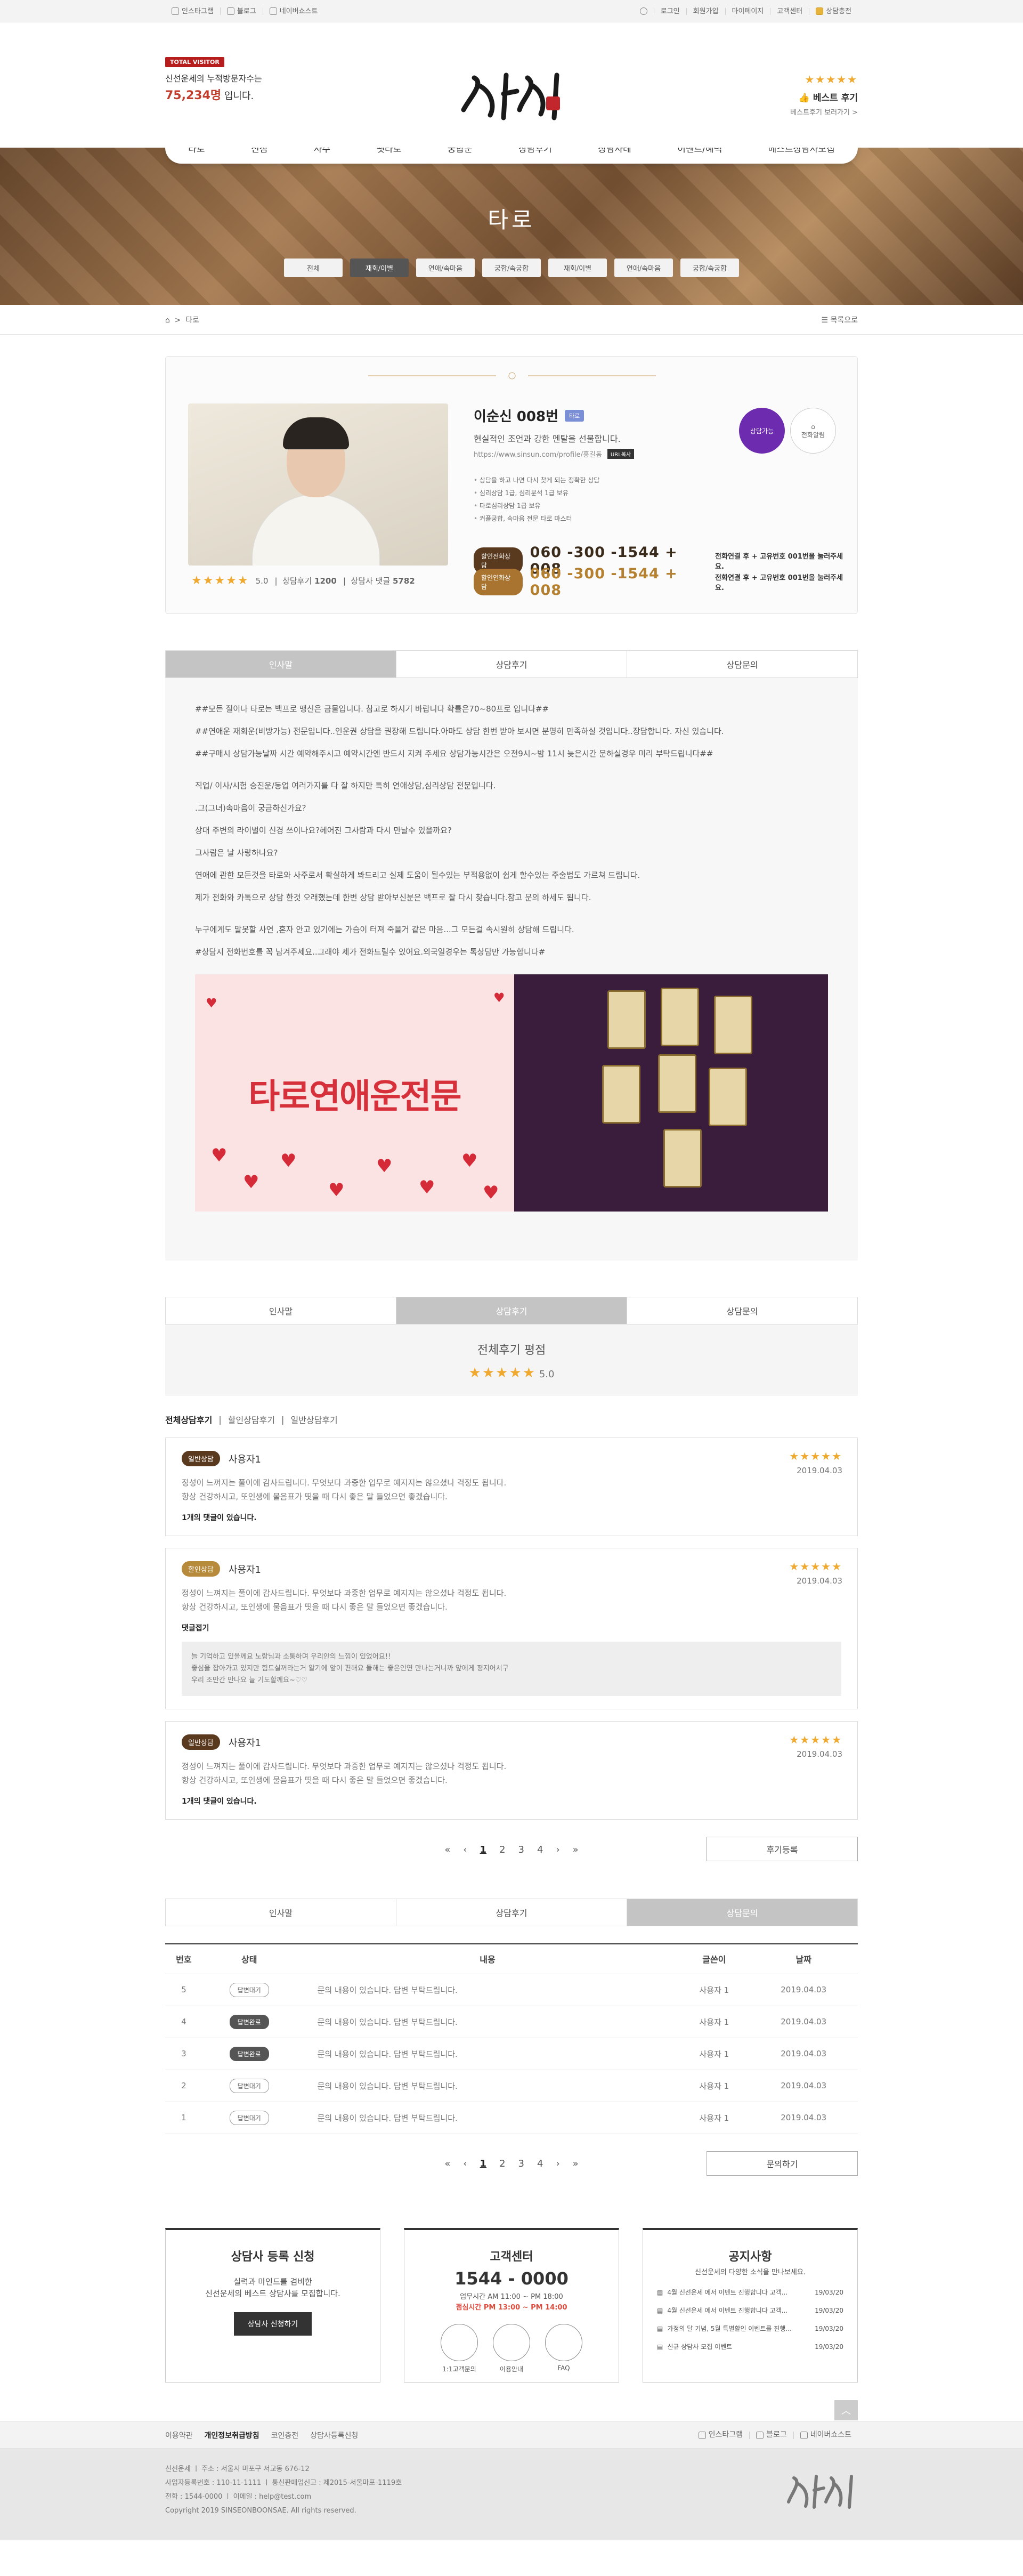  What do you see at coordinates (824, 95) in the screenshot?
I see `best-review-box: ★★★★★ 👍 베스트 후기 베스트후기 보러가기 >` at bounding box center [824, 95].